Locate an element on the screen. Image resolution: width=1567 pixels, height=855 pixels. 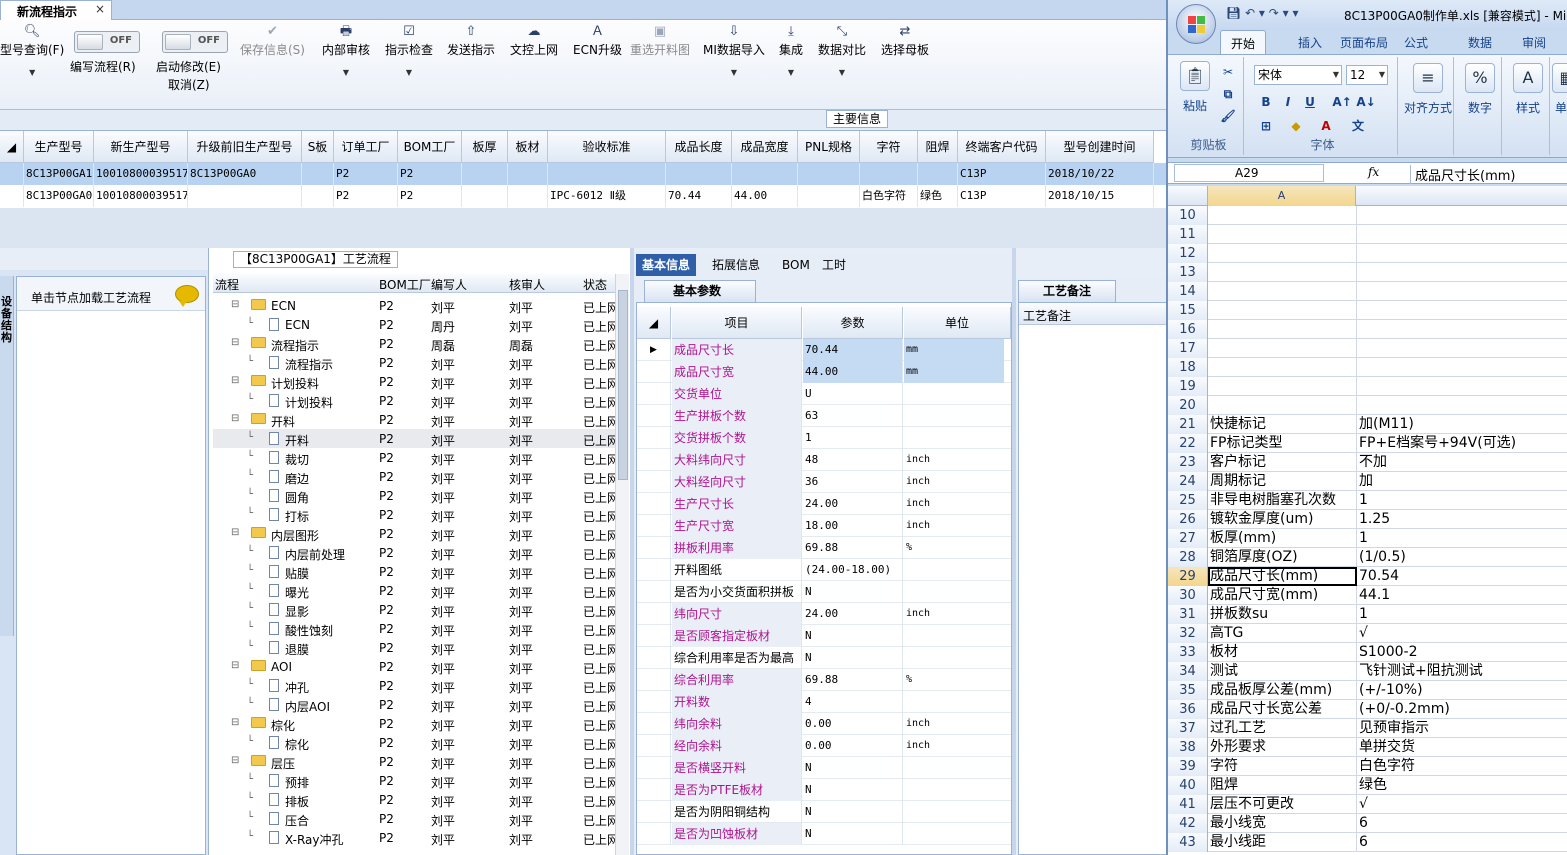
row-number: 13 is located at coordinates (1188, 272).